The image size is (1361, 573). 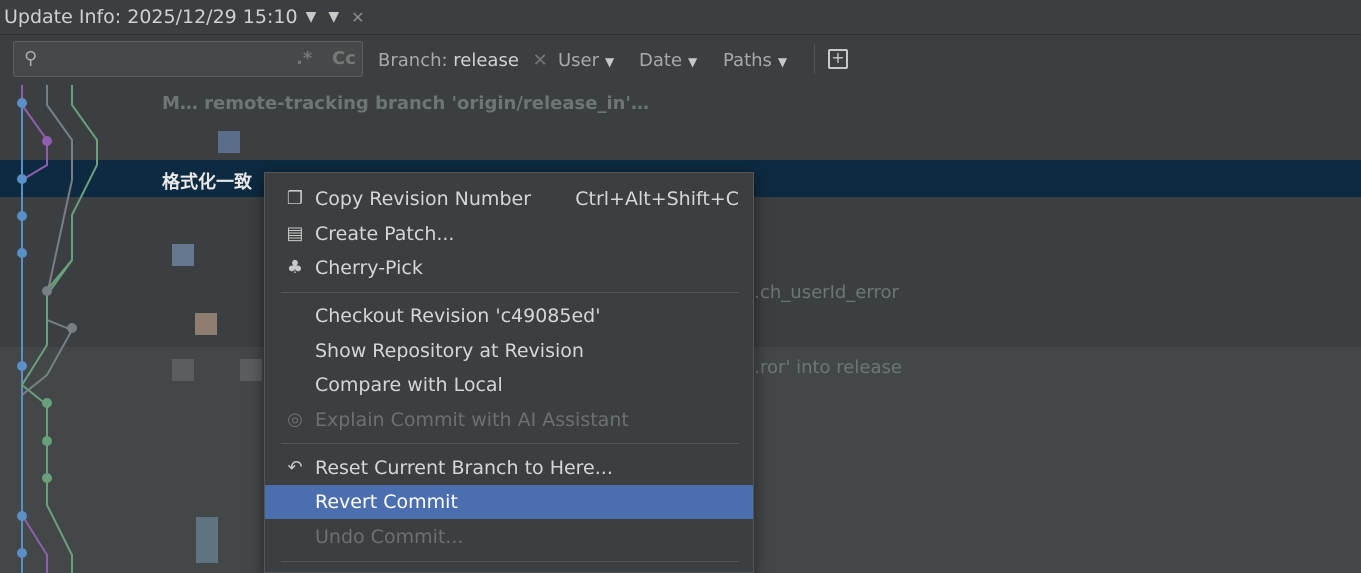 I want to click on menu-item-checkout-revision: Checkout Revision 'c49085ed', so click(x=509, y=316).